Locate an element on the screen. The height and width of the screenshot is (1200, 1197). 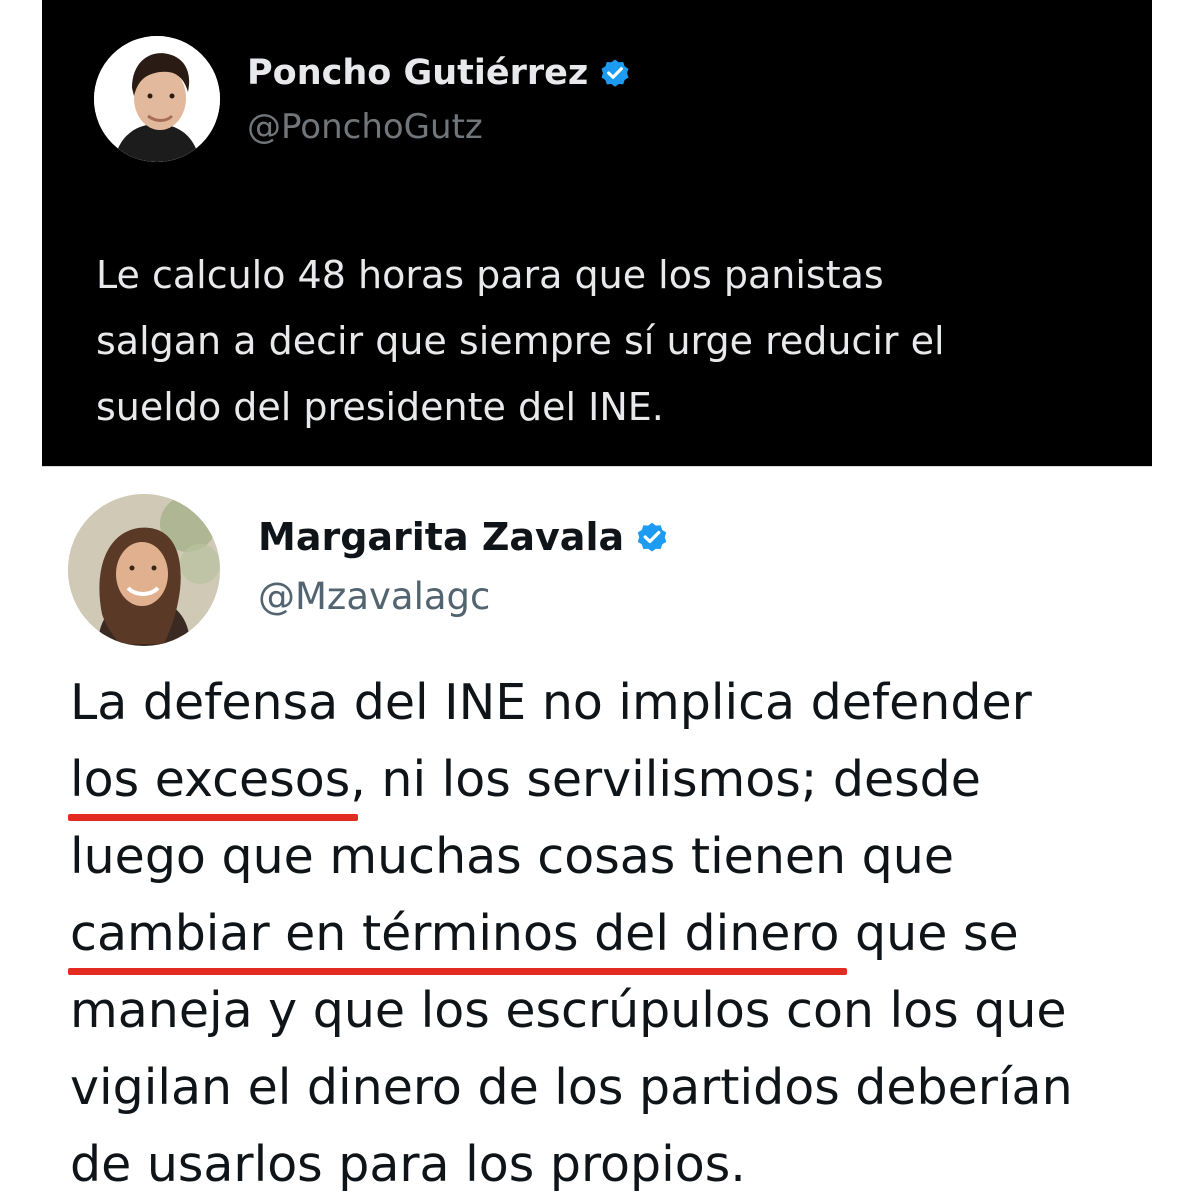
tweet-text-line: La defensa del INE no implica defender is located at coordinates (551, 702).